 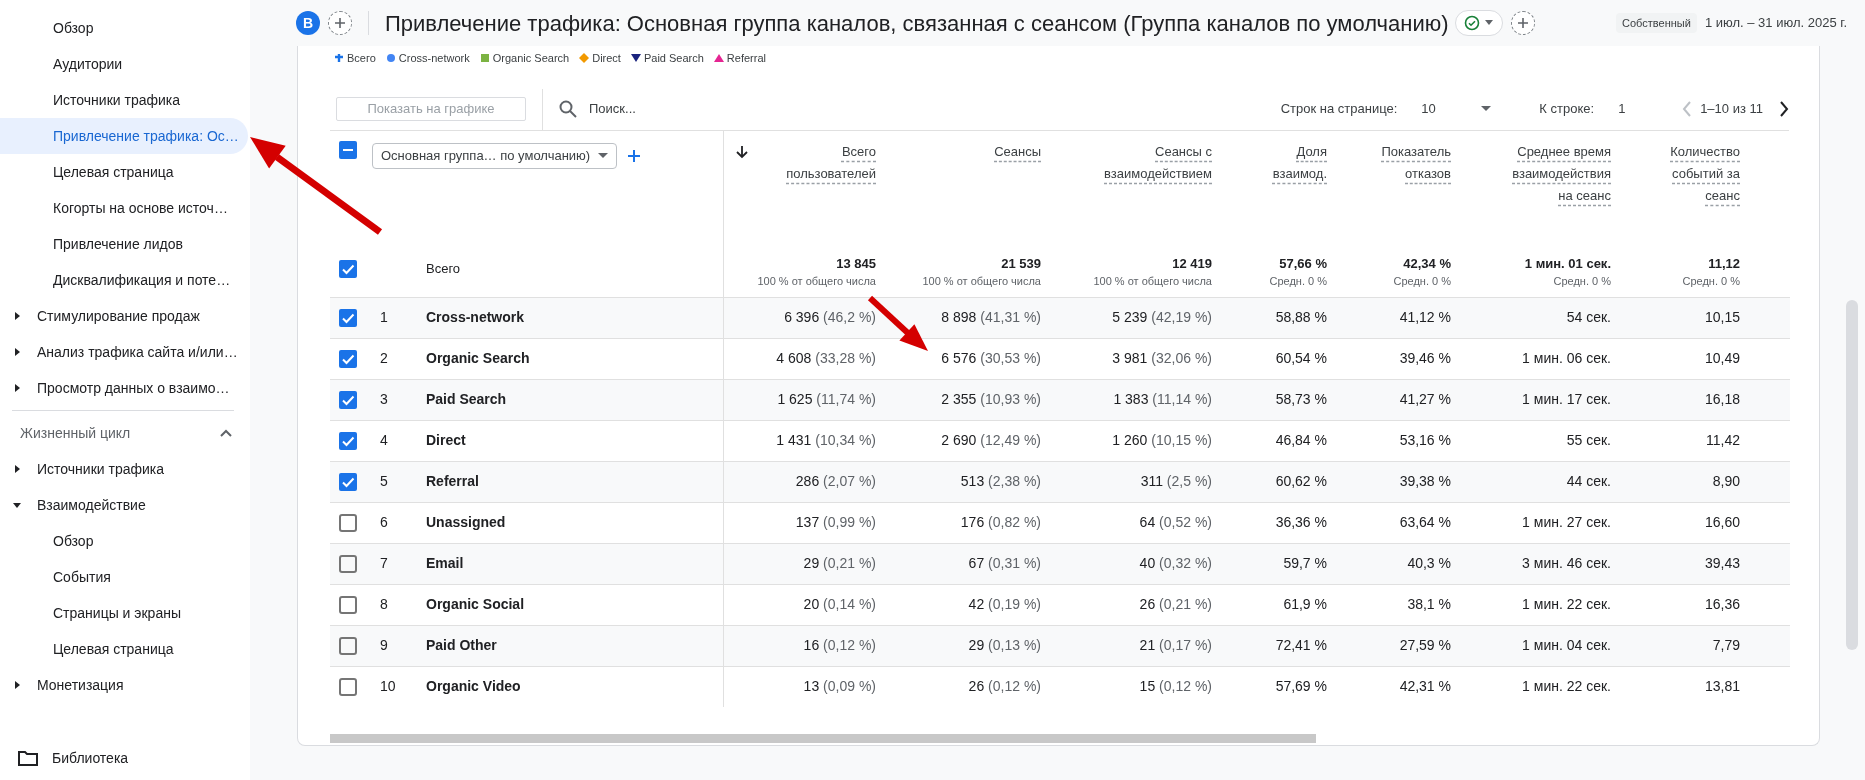 I want to click on channel-name: Organic Search, so click(x=477, y=358).